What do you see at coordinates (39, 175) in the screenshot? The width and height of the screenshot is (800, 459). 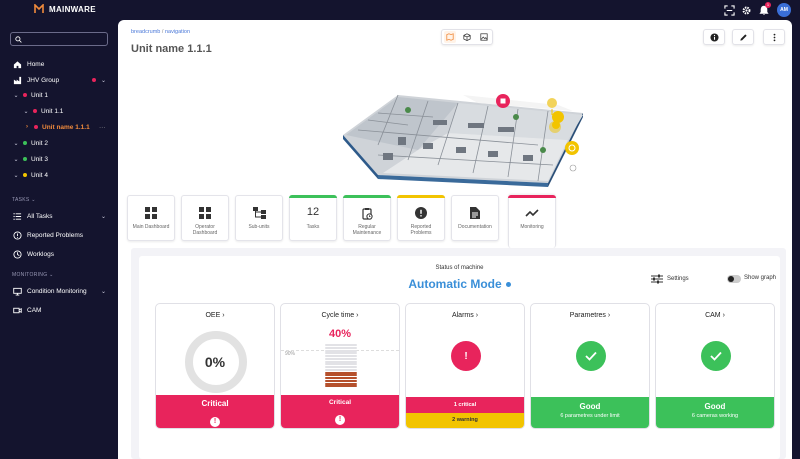 I see `tree-item-label: Unit 4` at bounding box center [39, 175].